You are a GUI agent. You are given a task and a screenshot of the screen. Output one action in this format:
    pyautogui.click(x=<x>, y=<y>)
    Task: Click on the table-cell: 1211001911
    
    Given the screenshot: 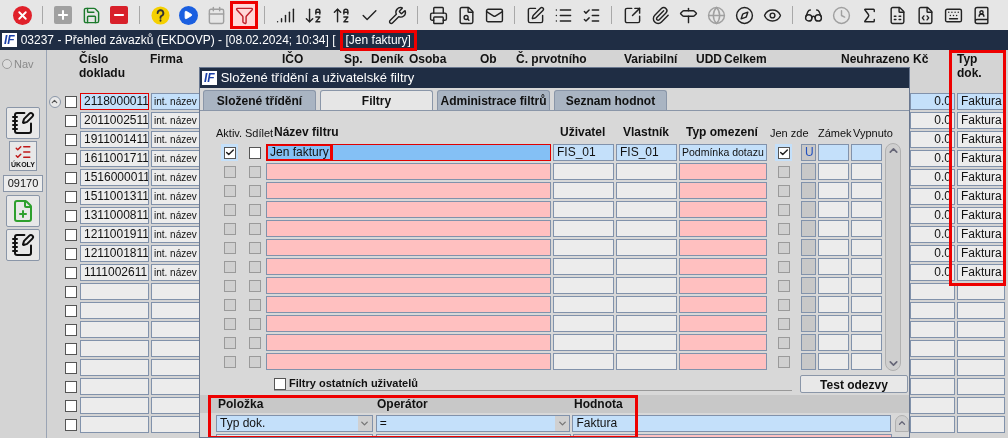 What is the action you would take?
    pyautogui.click(x=114, y=234)
    